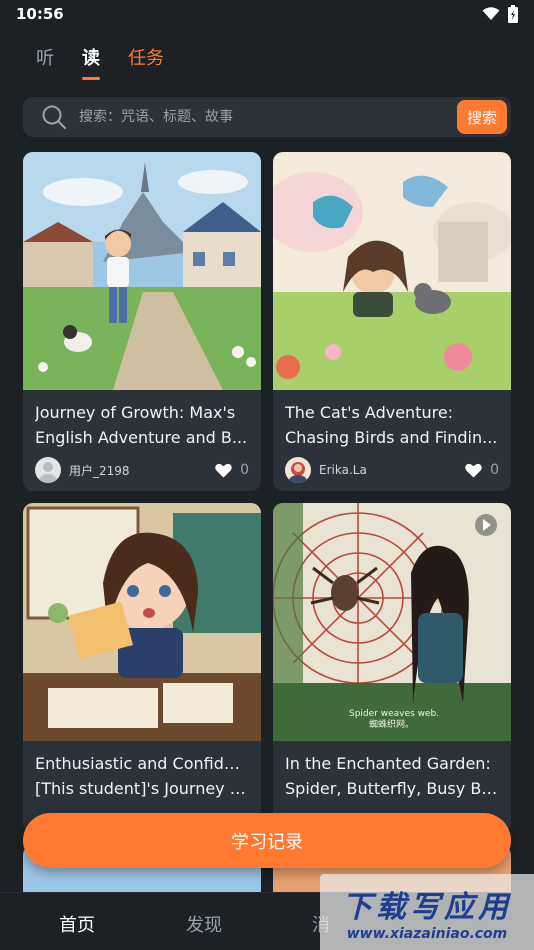  Describe the element at coordinates (135, 412) in the screenshot. I see `story-title-line: Journey of Growth: Max's` at that location.